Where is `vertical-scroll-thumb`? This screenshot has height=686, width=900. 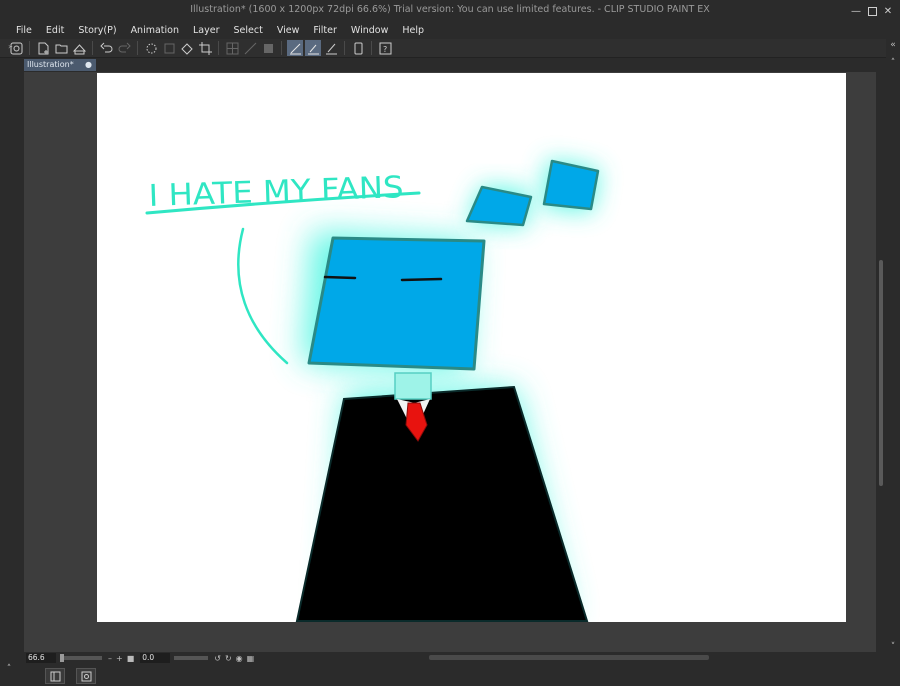 vertical-scroll-thumb is located at coordinates (881, 373).